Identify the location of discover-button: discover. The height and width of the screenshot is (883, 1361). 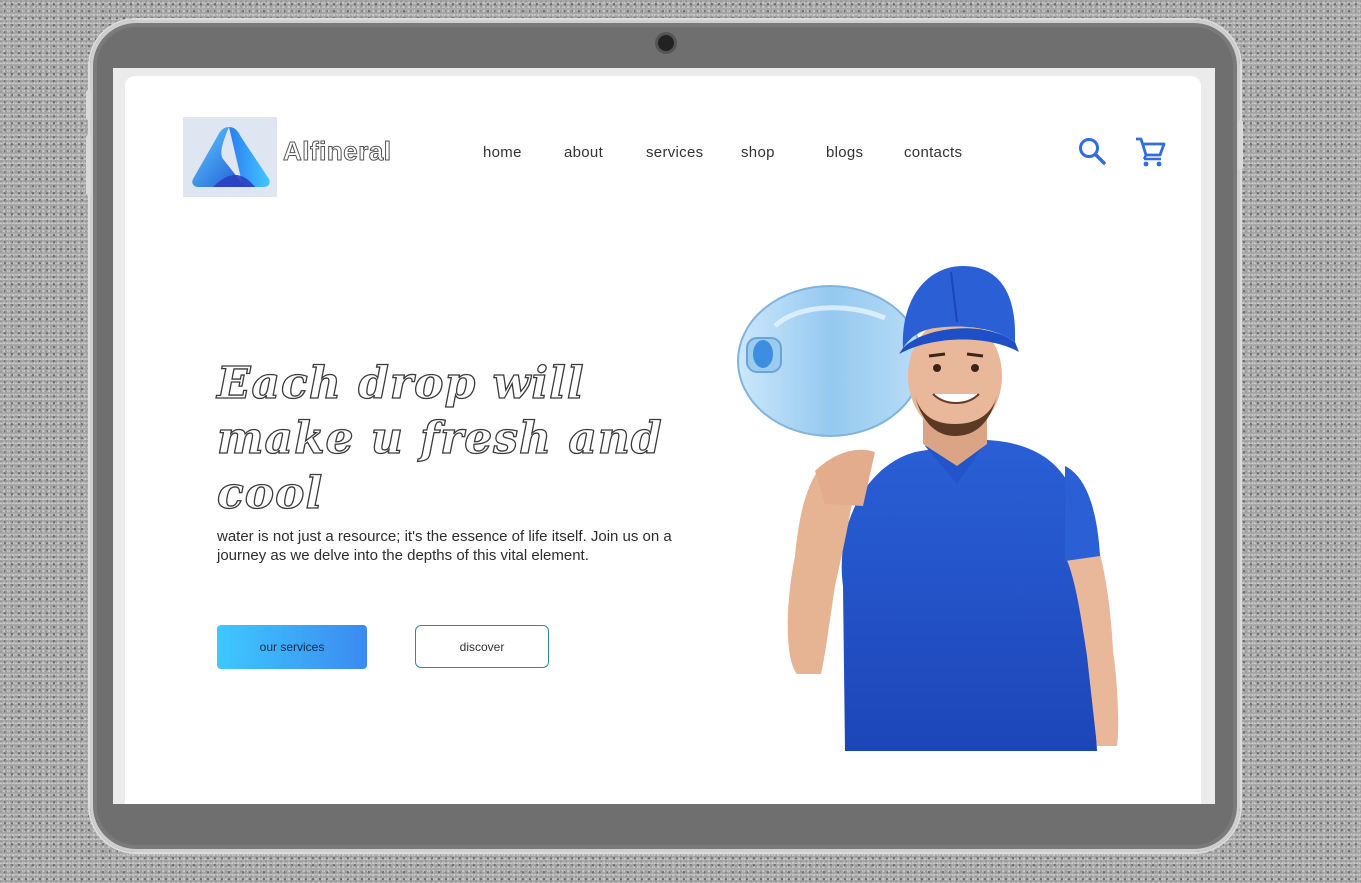
(482, 646).